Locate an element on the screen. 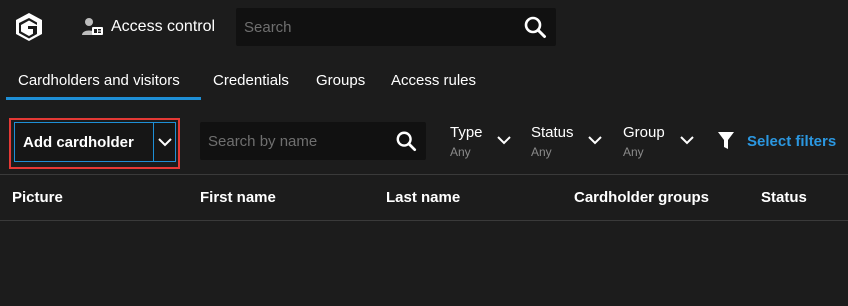 The height and width of the screenshot is (306, 848). column-header-first-name: First name is located at coordinates (238, 197).